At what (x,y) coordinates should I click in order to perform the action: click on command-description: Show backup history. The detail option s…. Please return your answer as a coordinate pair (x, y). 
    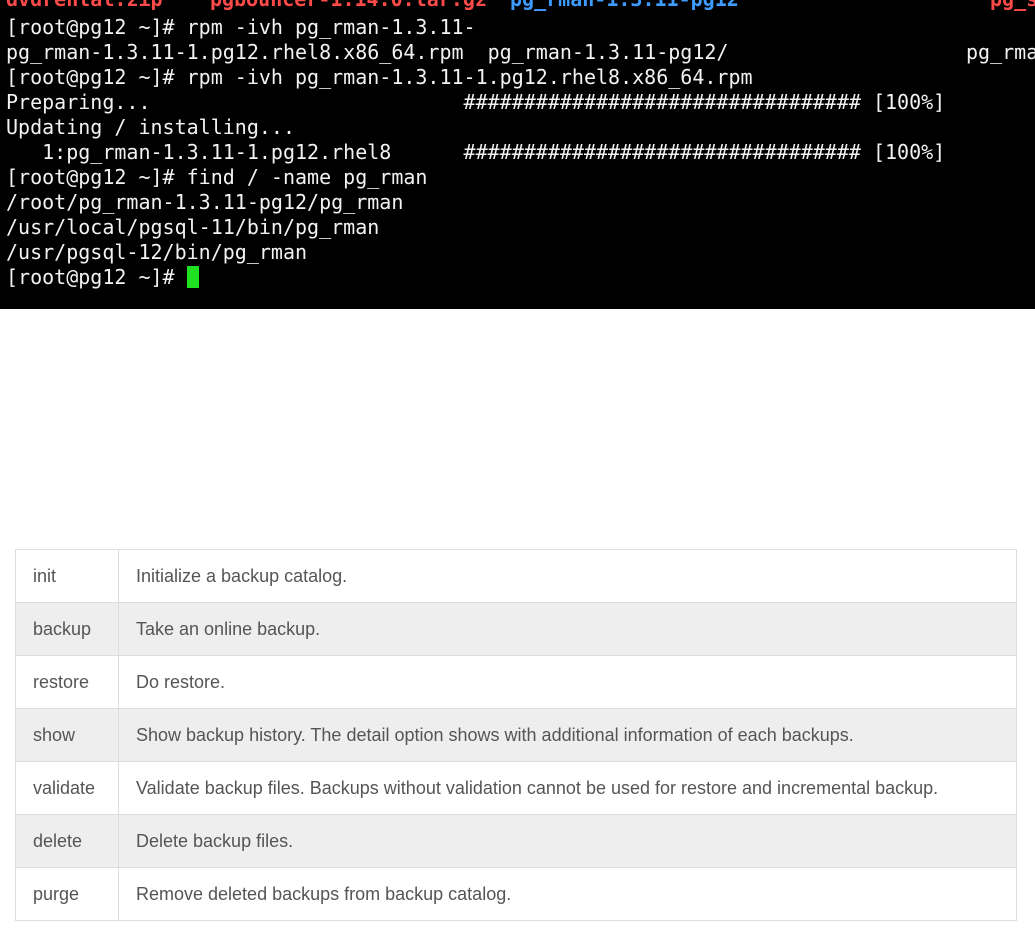
    Looking at the image, I should click on (567, 735).